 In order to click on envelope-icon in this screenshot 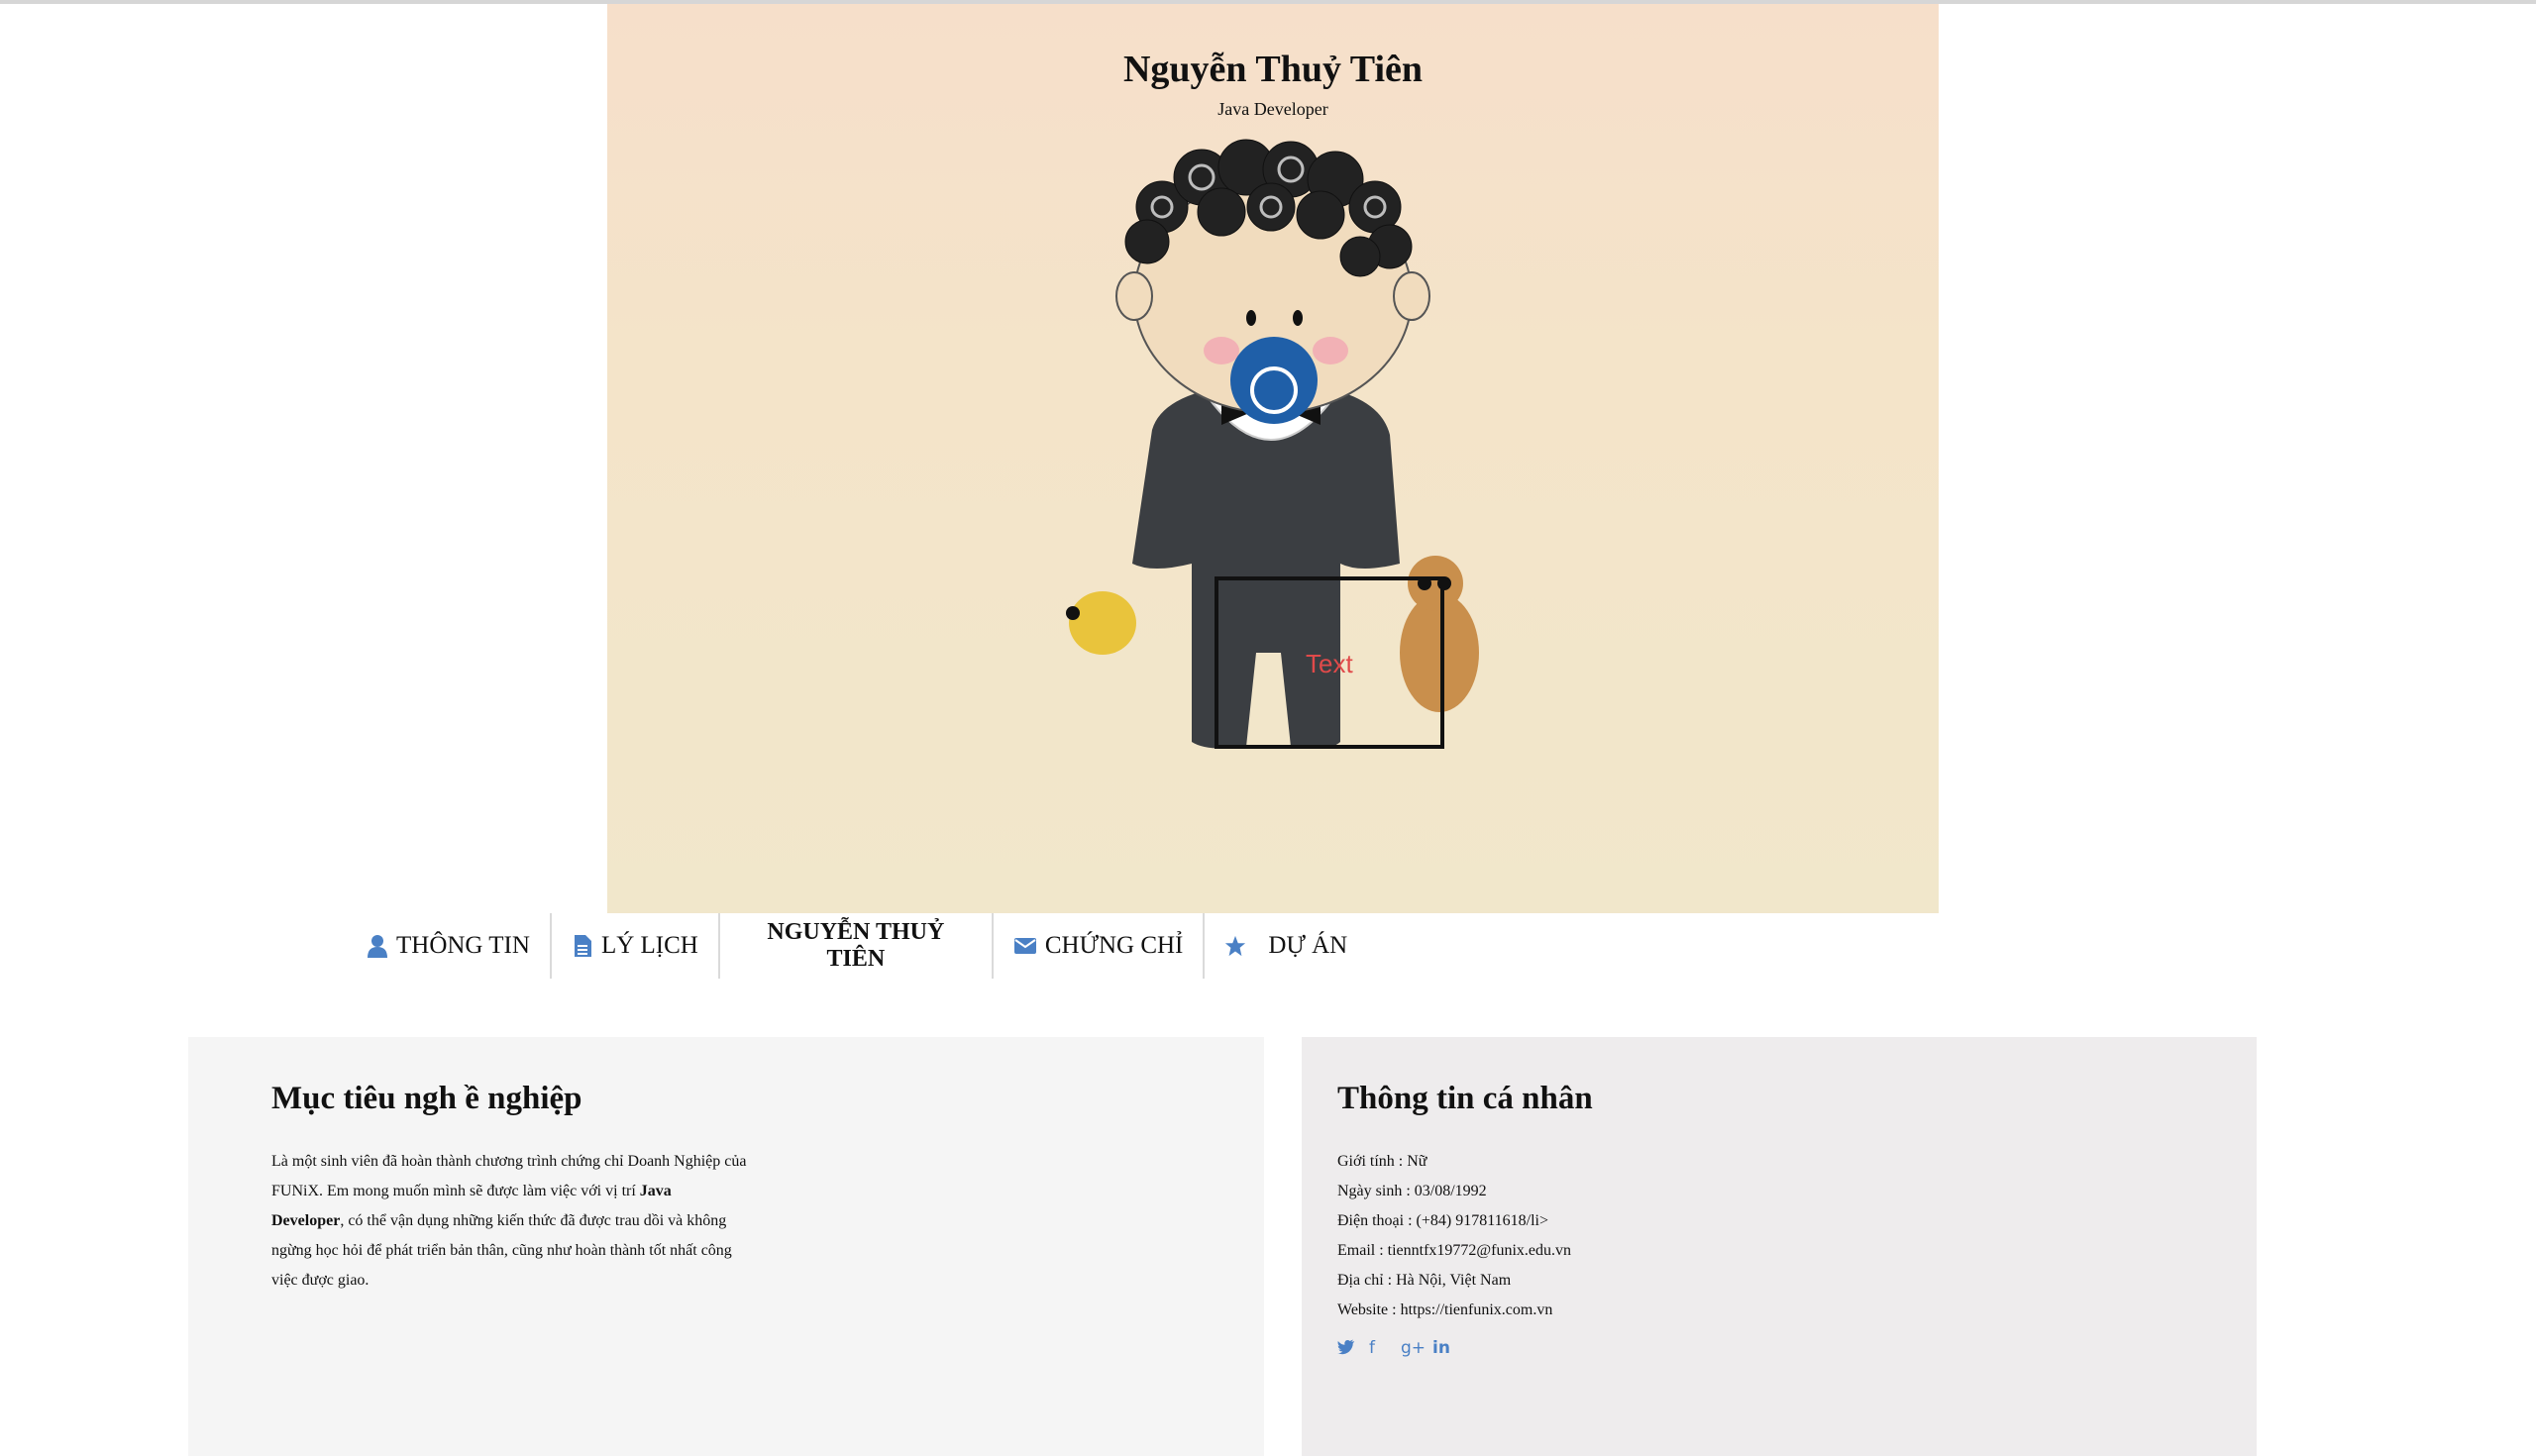, I will do `click(1024, 946)`.